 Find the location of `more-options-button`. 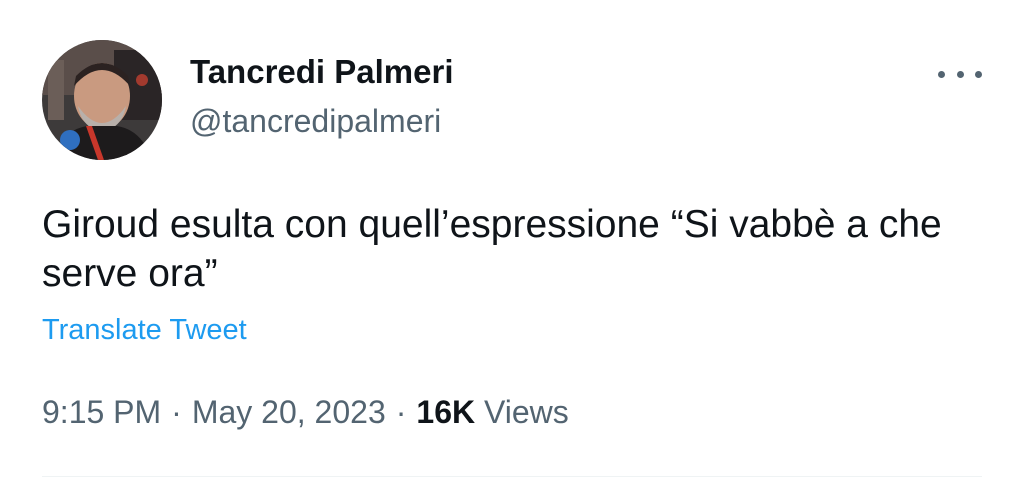

more-options-button is located at coordinates (960, 74).